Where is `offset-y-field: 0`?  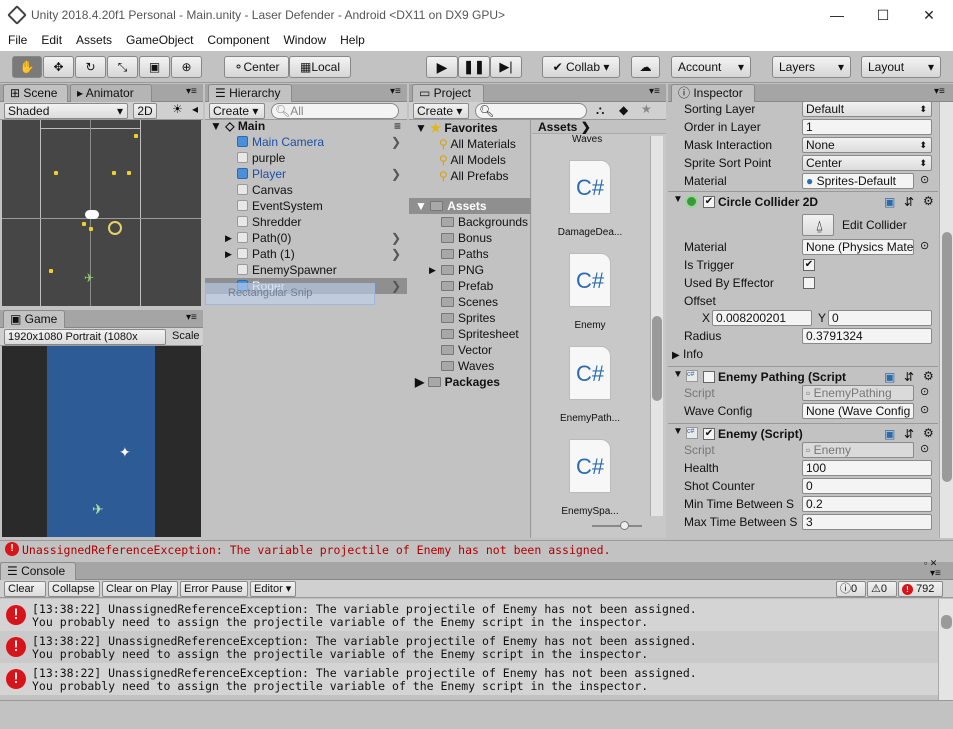
offset-y-field: 0 is located at coordinates (880, 318).